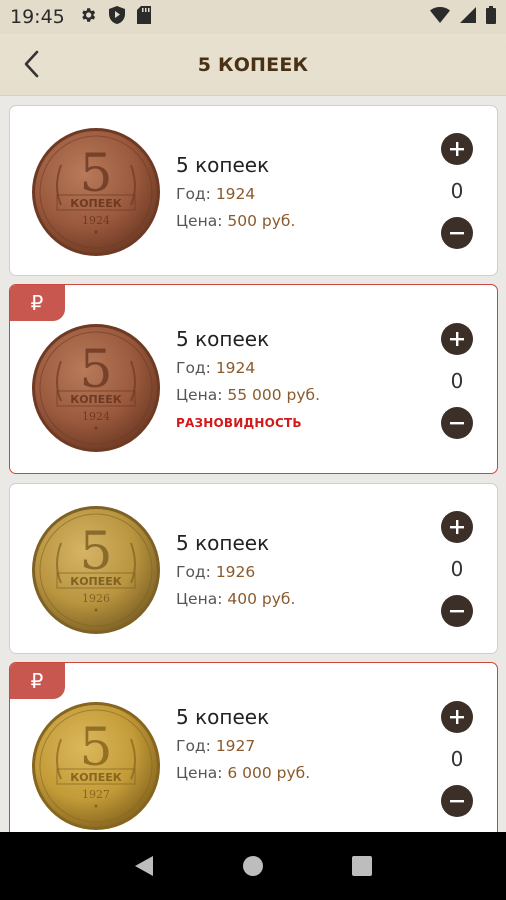 The height and width of the screenshot is (900, 506). I want to click on signal-icon, so click(468, 17).